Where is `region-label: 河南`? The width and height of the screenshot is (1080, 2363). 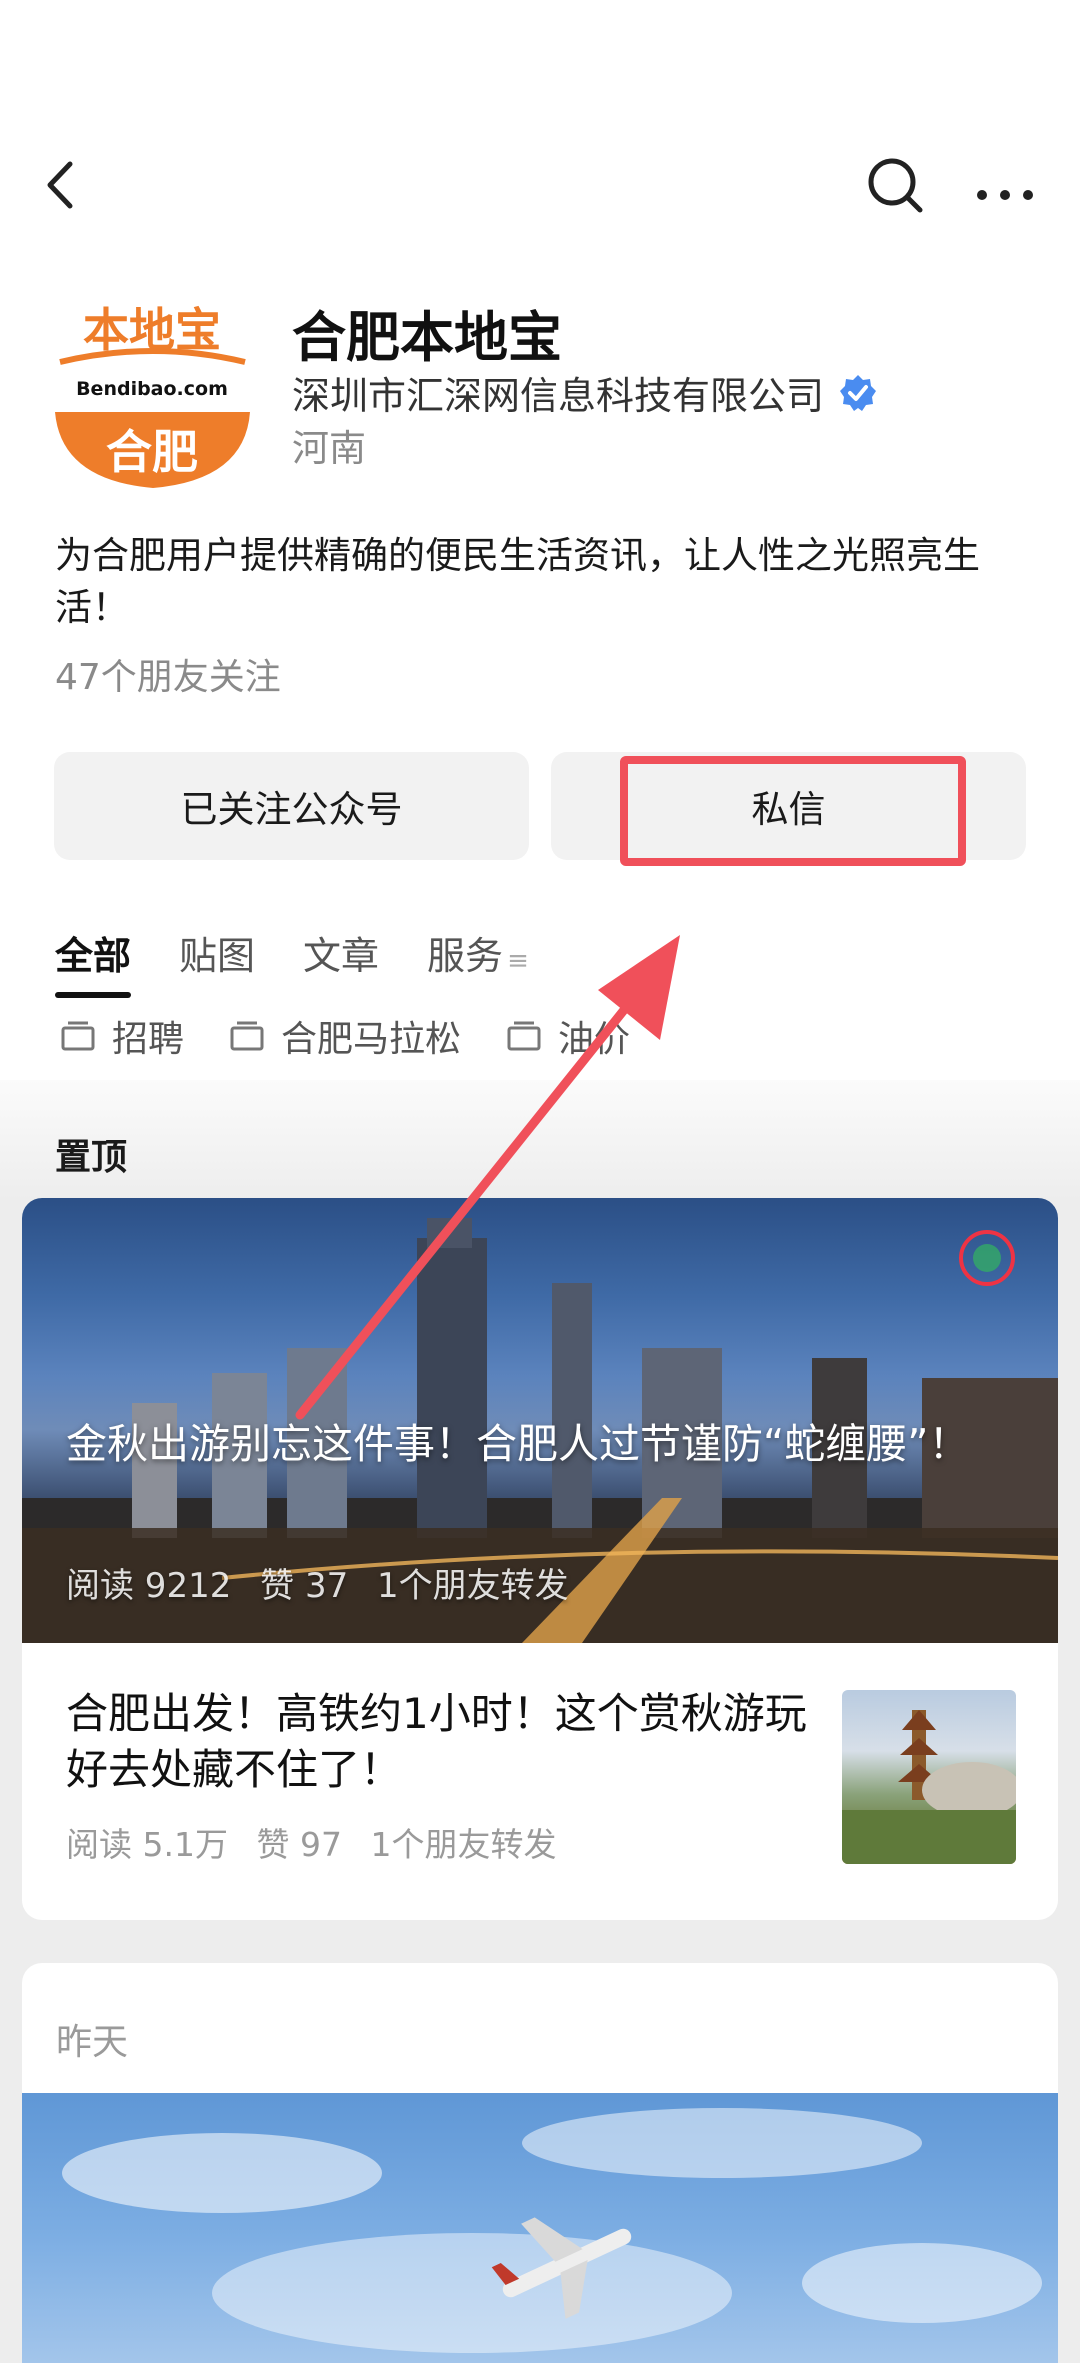 region-label: 河南 is located at coordinates (329, 448).